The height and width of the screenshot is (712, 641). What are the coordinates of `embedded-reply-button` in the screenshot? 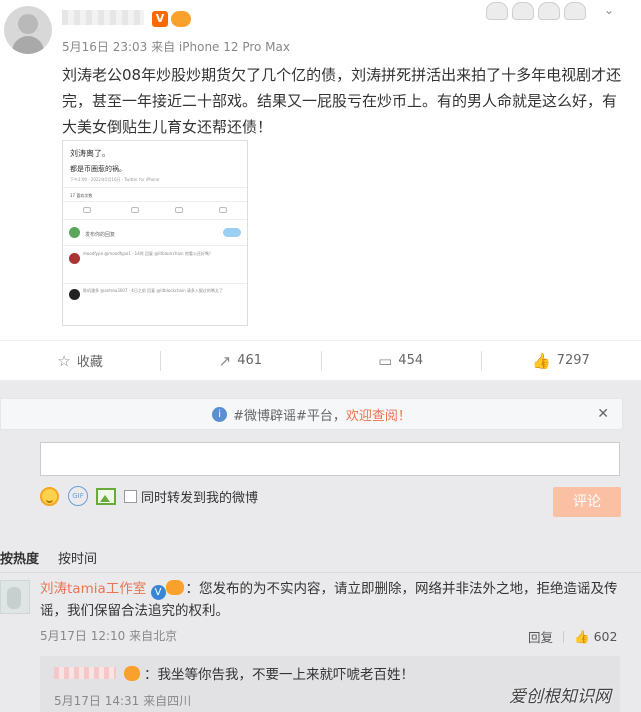 It's located at (232, 232).